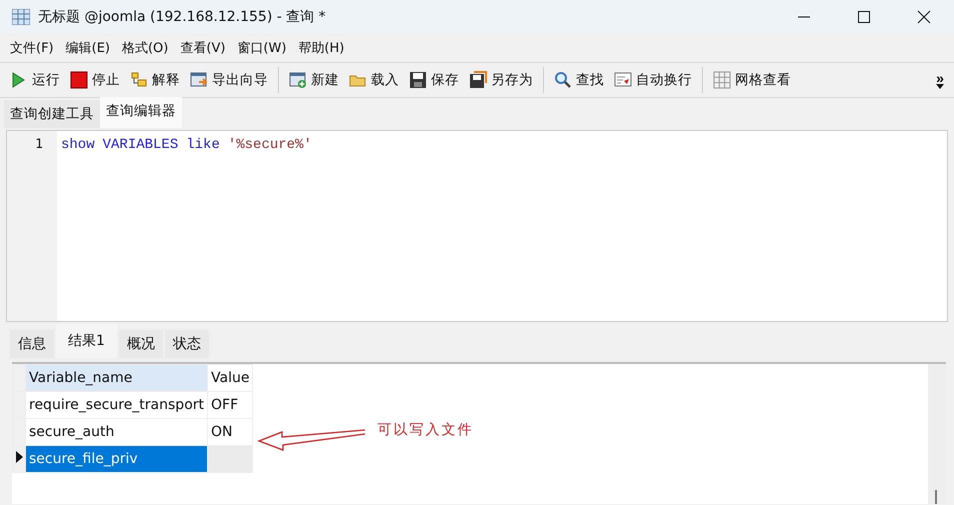 The height and width of the screenshot is (505, 954). What do you see at coordinates (270, 145) in the screenshot?
I see `code-token: '%secure%'` at bounding box center [270, 145].